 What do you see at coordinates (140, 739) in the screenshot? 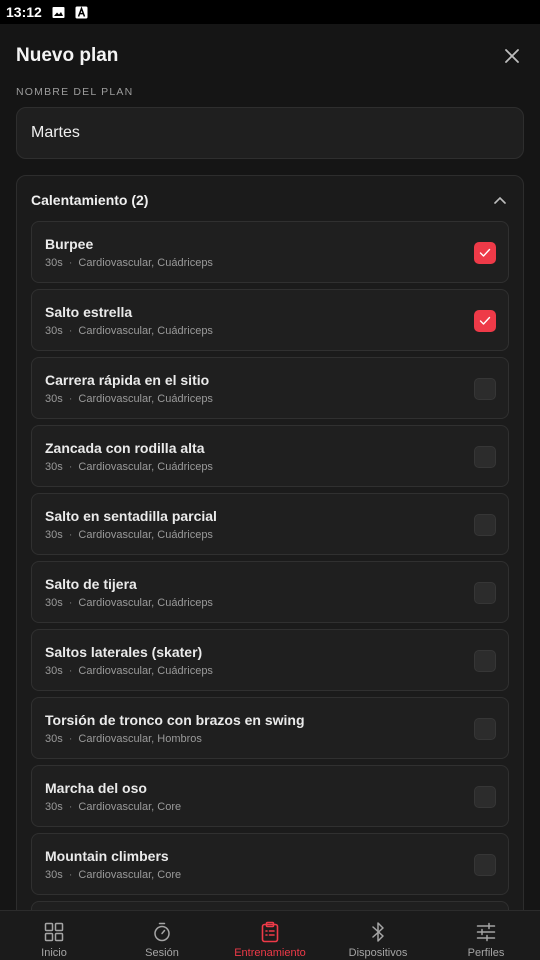
I see `exercise-muscles: Cardiovascular, Hombros` at bounding box center [140, 739].